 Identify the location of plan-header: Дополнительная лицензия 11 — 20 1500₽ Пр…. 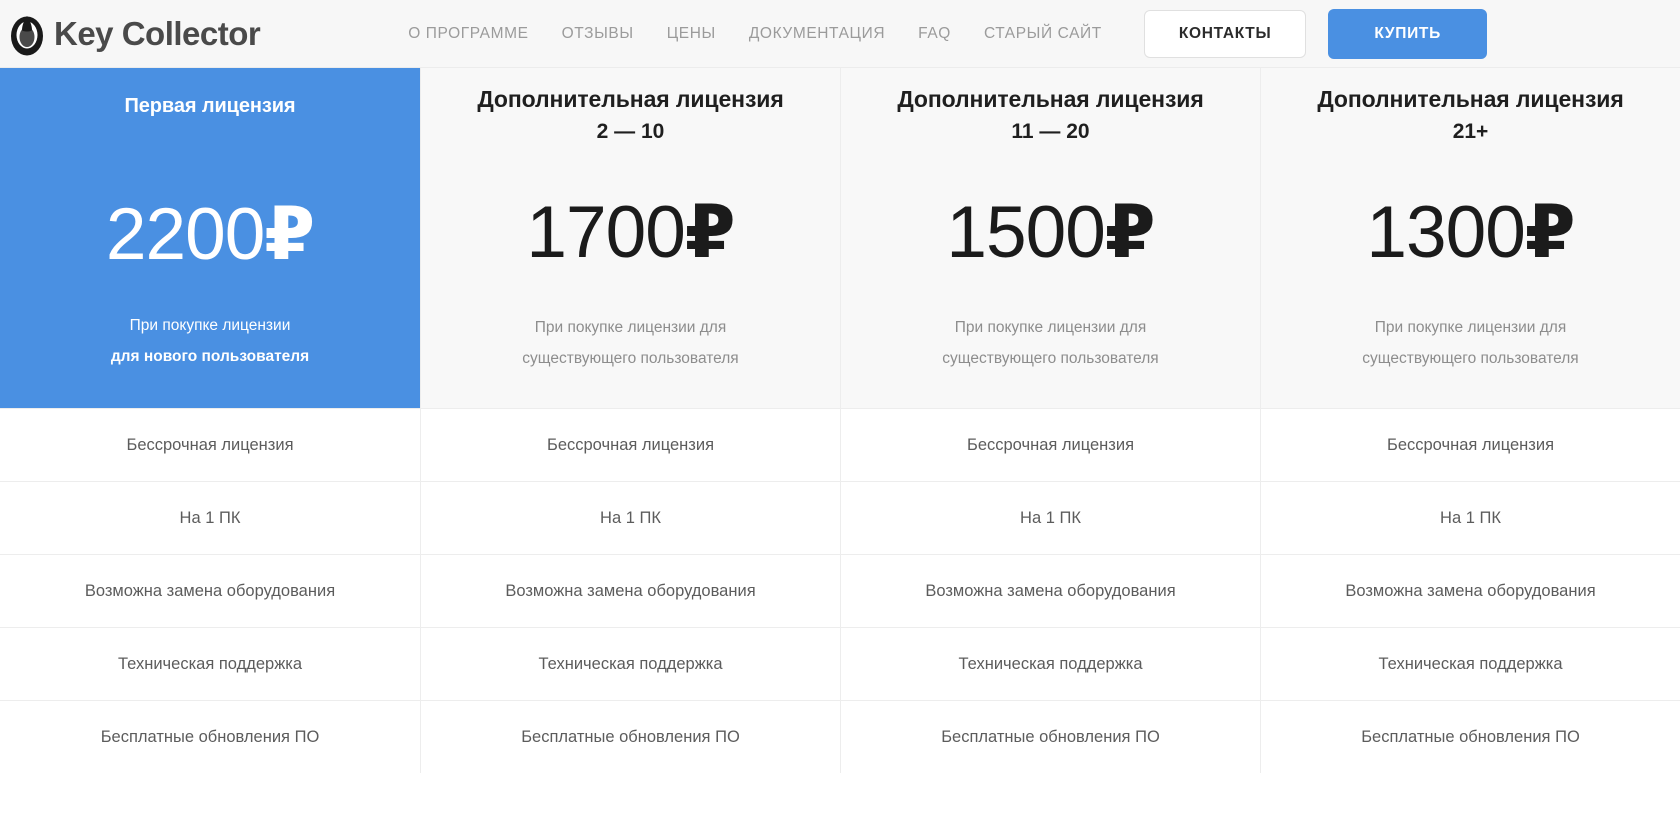
(1050, 238).